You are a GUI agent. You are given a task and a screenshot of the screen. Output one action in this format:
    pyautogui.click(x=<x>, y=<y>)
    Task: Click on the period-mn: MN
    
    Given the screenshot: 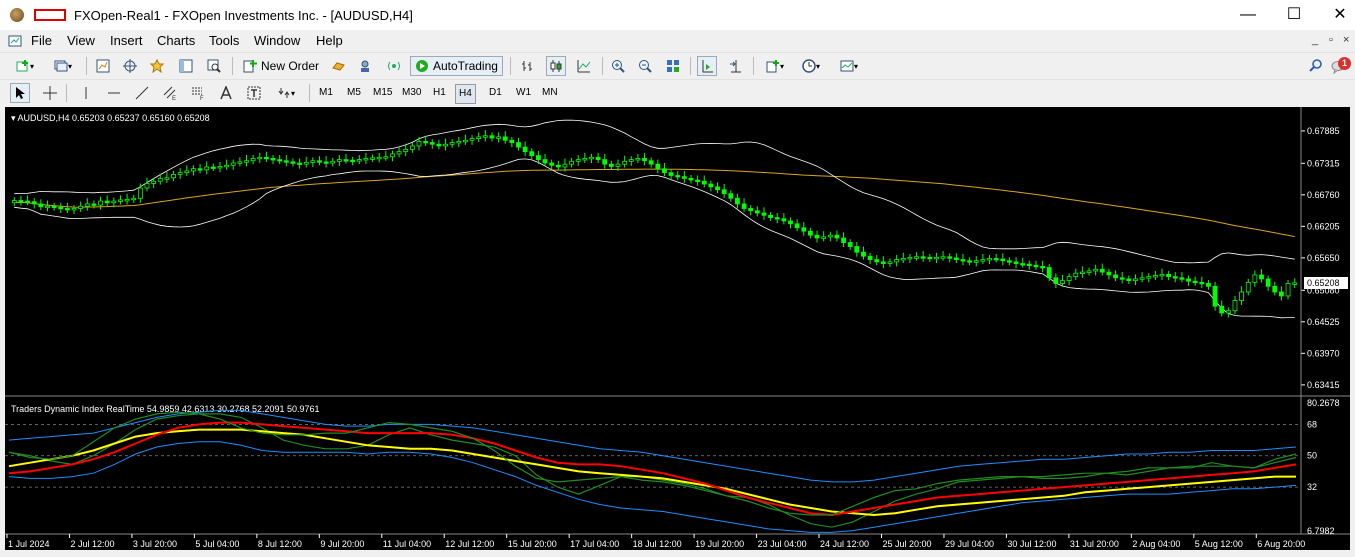 What is the action you would take?
    pyautogui.click(x=550, y=93)
    